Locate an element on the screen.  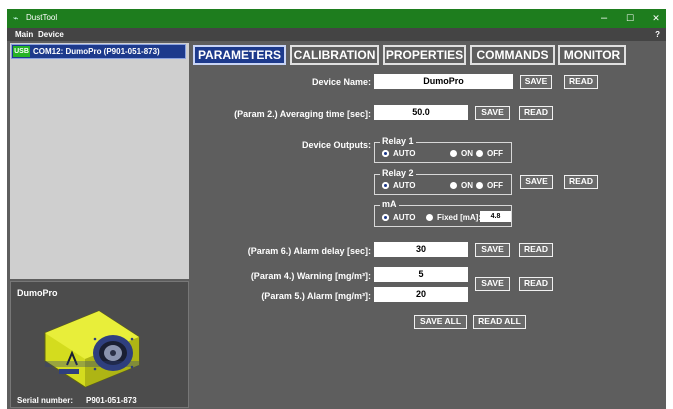
tab-properties: PROPERTIES is located at coordinates (424, 55).